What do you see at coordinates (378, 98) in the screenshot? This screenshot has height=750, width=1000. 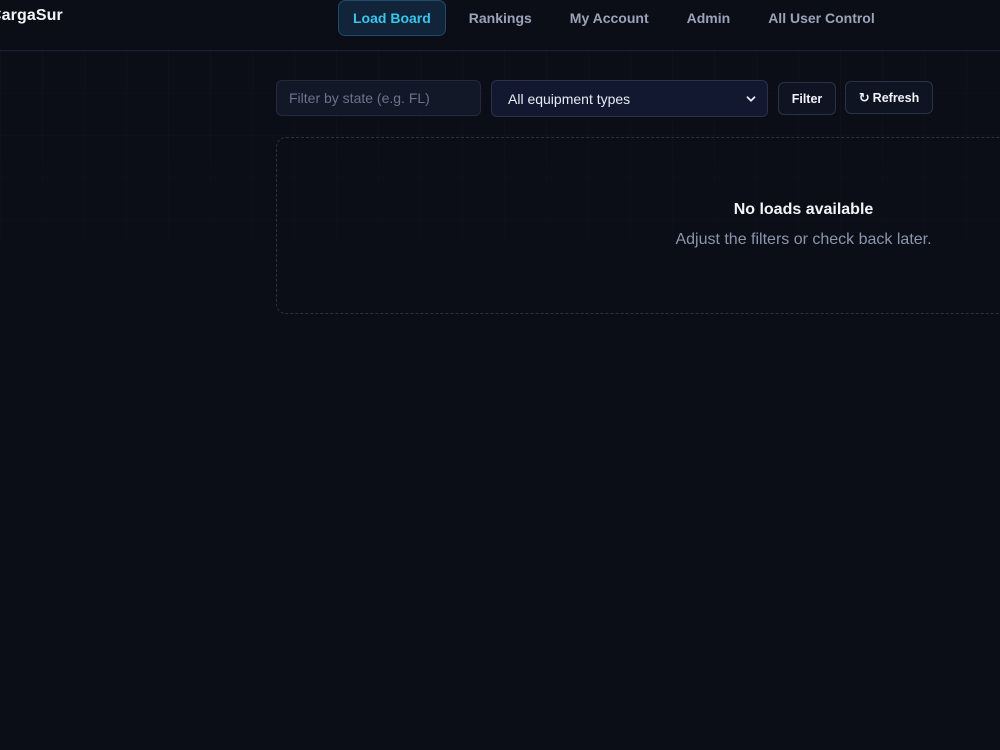 I see `state-filter-input` at bounding box center [378, 98].